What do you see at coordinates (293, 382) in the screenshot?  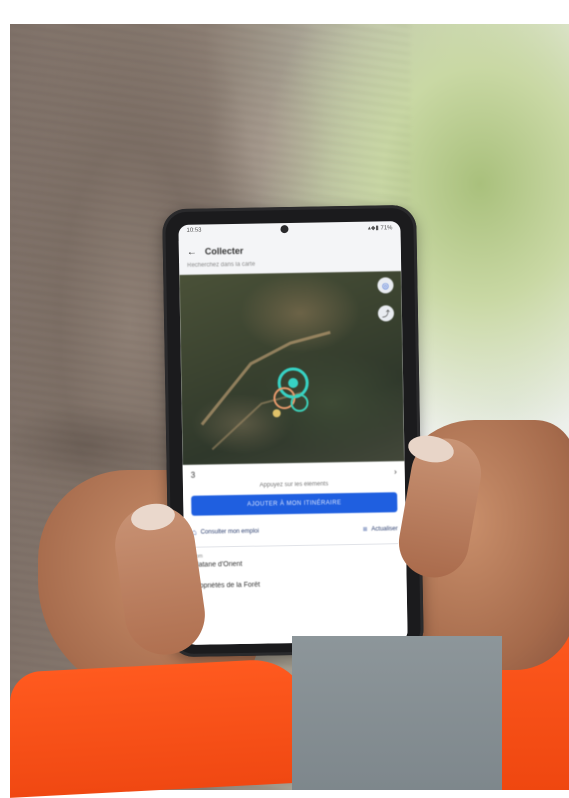 I see `selected-tree-dot` at bounding box center [293, 382].